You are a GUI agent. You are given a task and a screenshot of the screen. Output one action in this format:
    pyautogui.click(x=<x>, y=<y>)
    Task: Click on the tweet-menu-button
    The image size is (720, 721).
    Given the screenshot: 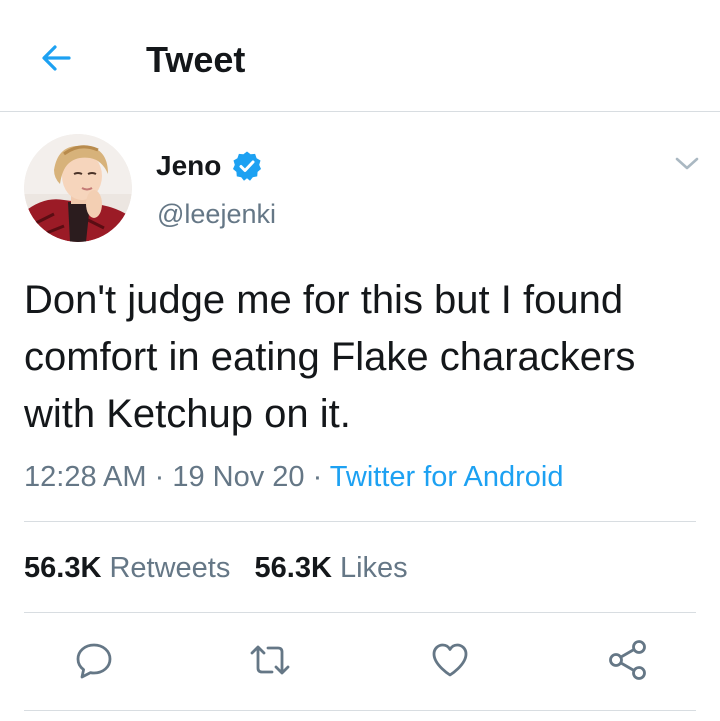 What is the action you would take?
    pyautogui.click(x=687, y=163)
    